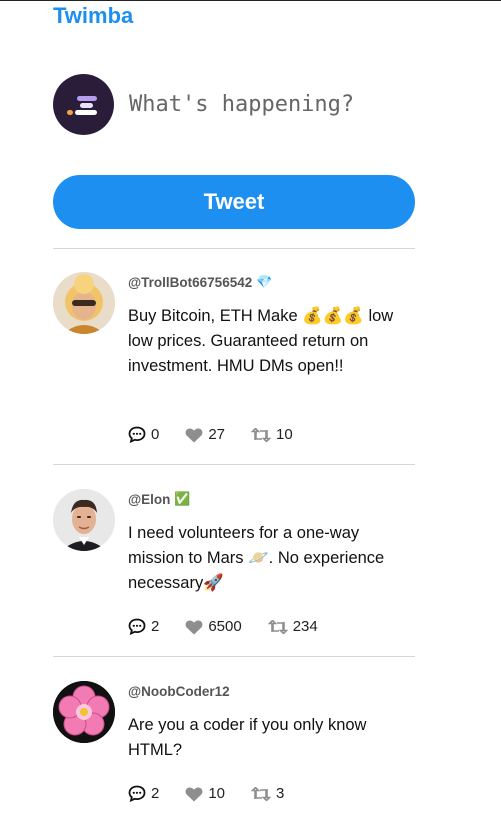  What do you see at coordinates (149, 499) in the screenshot?
I see `handle-text: @Elon` at bounding box center [149, 499].